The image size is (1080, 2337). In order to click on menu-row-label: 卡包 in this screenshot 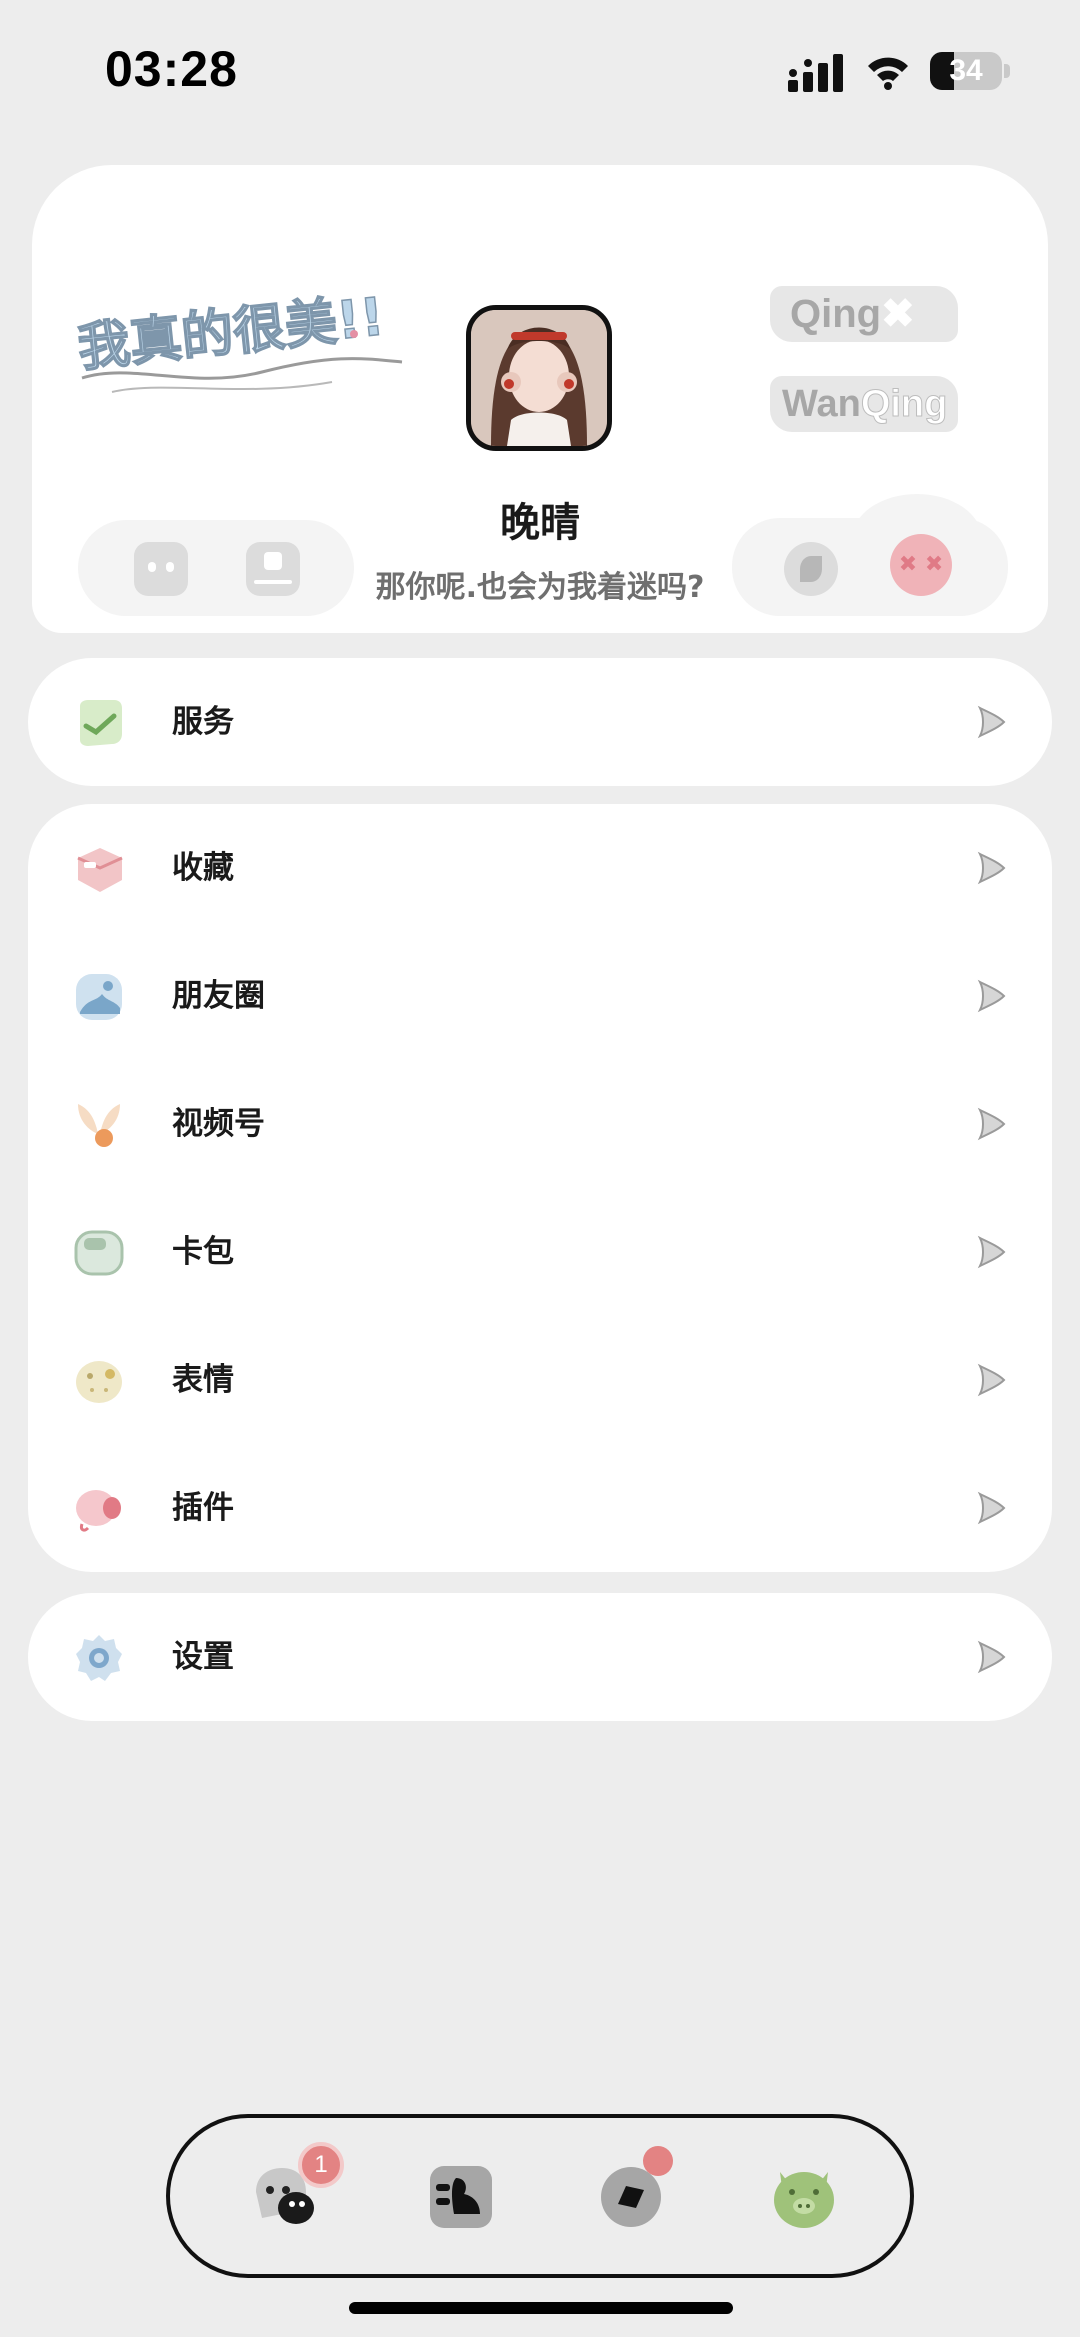, I will do `click(203, 1252)`.